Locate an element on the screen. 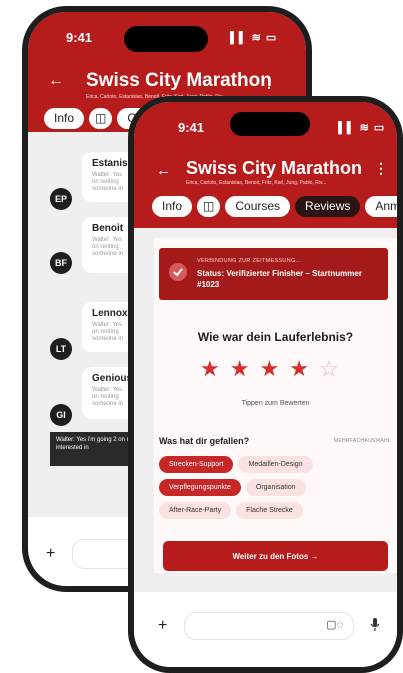  avatar: BF is located at coordinates (61, 263).